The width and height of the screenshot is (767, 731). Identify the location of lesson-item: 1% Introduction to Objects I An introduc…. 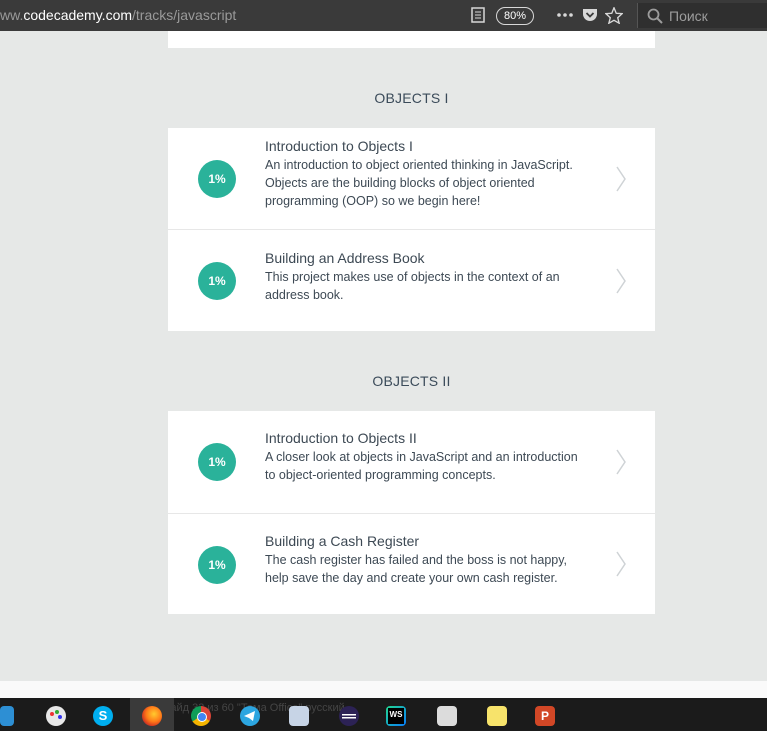
(411, 178).